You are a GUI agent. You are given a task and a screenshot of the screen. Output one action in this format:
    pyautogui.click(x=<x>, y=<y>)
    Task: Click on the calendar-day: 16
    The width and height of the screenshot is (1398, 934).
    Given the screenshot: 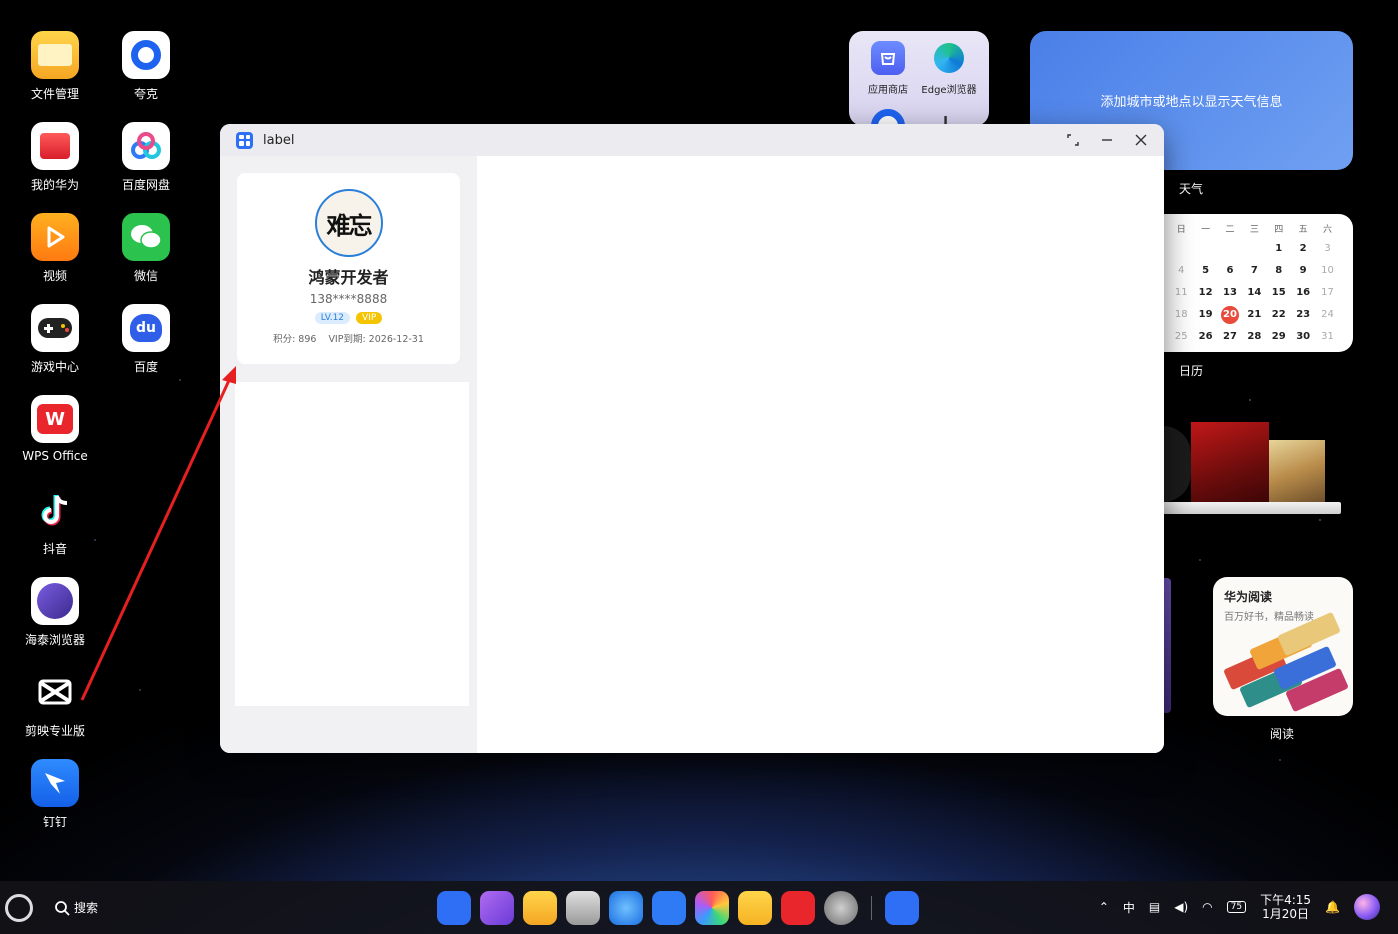 What is the action you would take?
    pyautogui.click(x=1303, y=293)
    